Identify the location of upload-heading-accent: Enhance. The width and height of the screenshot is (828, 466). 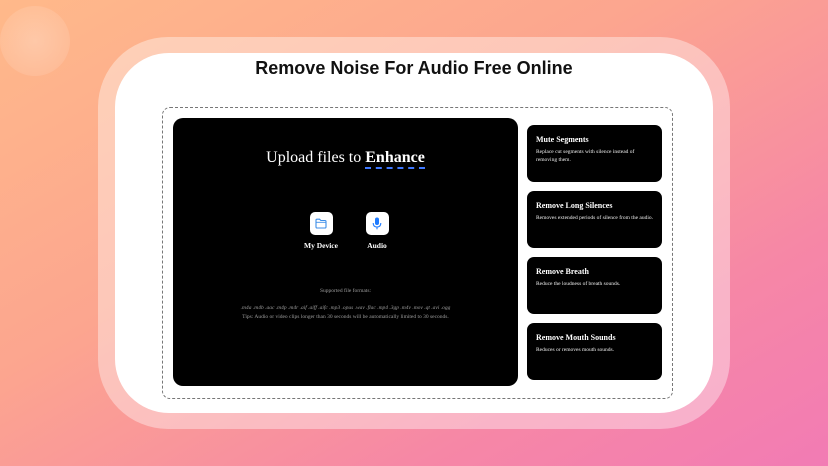
(395, 159).